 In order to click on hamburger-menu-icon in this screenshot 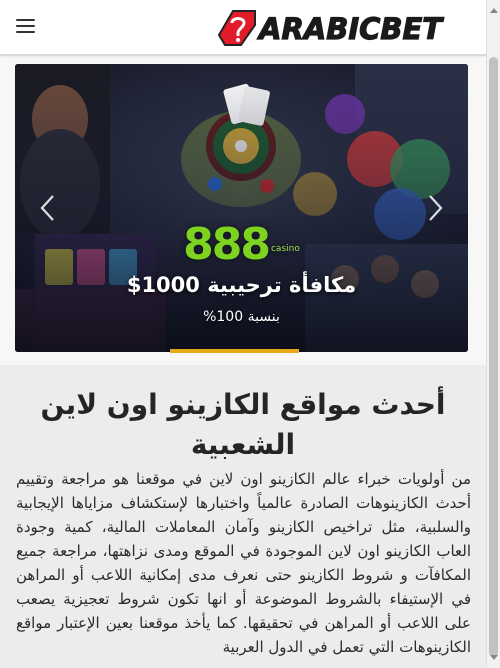, I will do `click(26, 27)`.